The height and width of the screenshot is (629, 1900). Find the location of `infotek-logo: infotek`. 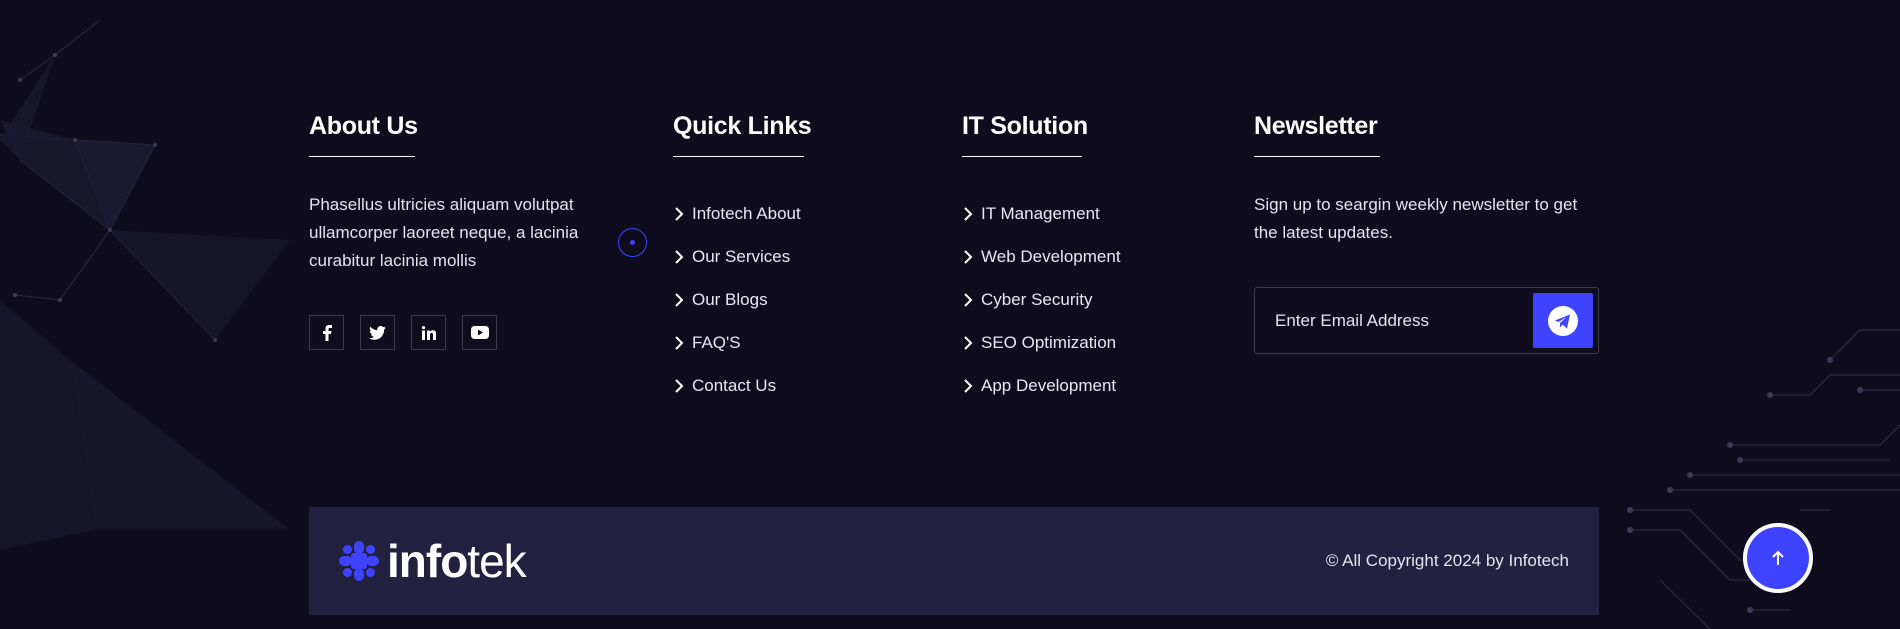

infotek-logo: infotek is located at coordinates (433, 561).